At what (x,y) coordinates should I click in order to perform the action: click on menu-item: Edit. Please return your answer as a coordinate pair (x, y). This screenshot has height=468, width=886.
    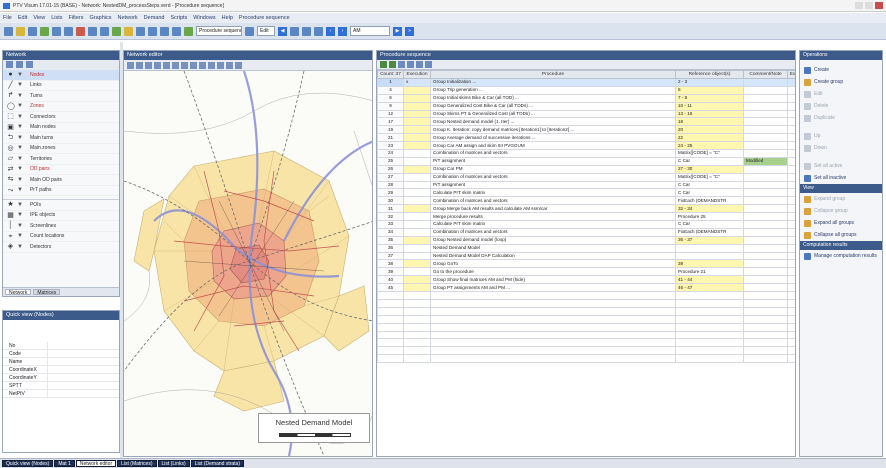
    Looking at the image, I should click on (22, 18).